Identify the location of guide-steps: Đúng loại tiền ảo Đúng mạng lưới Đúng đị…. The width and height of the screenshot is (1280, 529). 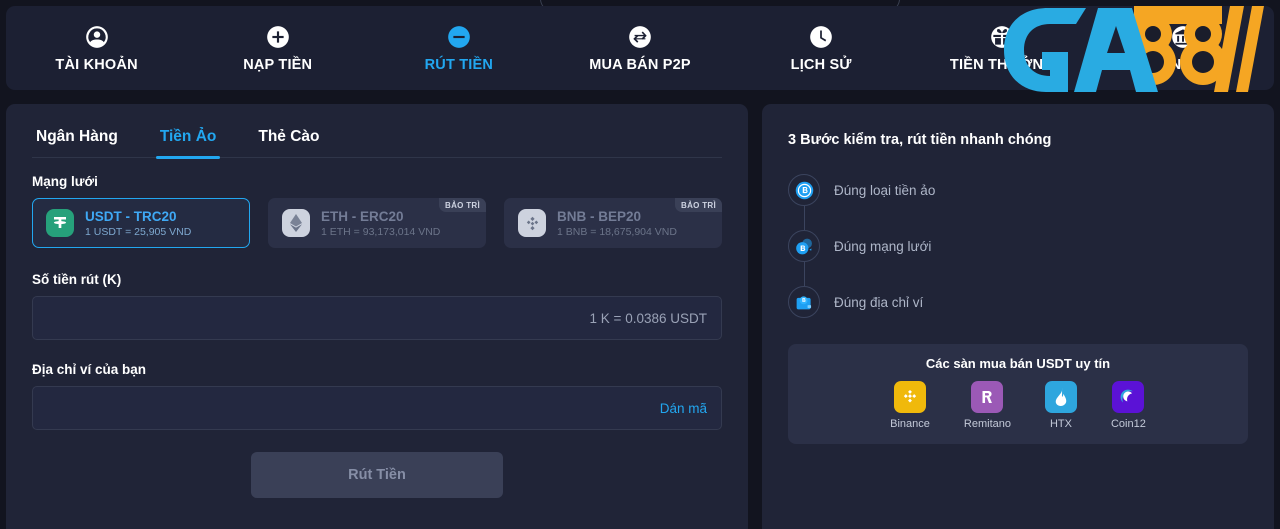
(1018, 239).